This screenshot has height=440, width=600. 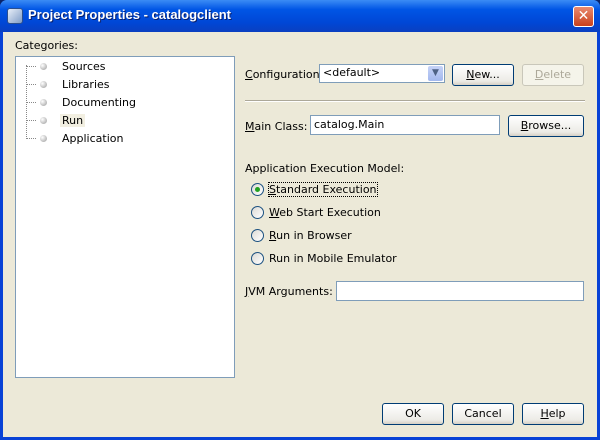 I want to click on tree-item-documenting: Documenting, so click(x=116, y=103).